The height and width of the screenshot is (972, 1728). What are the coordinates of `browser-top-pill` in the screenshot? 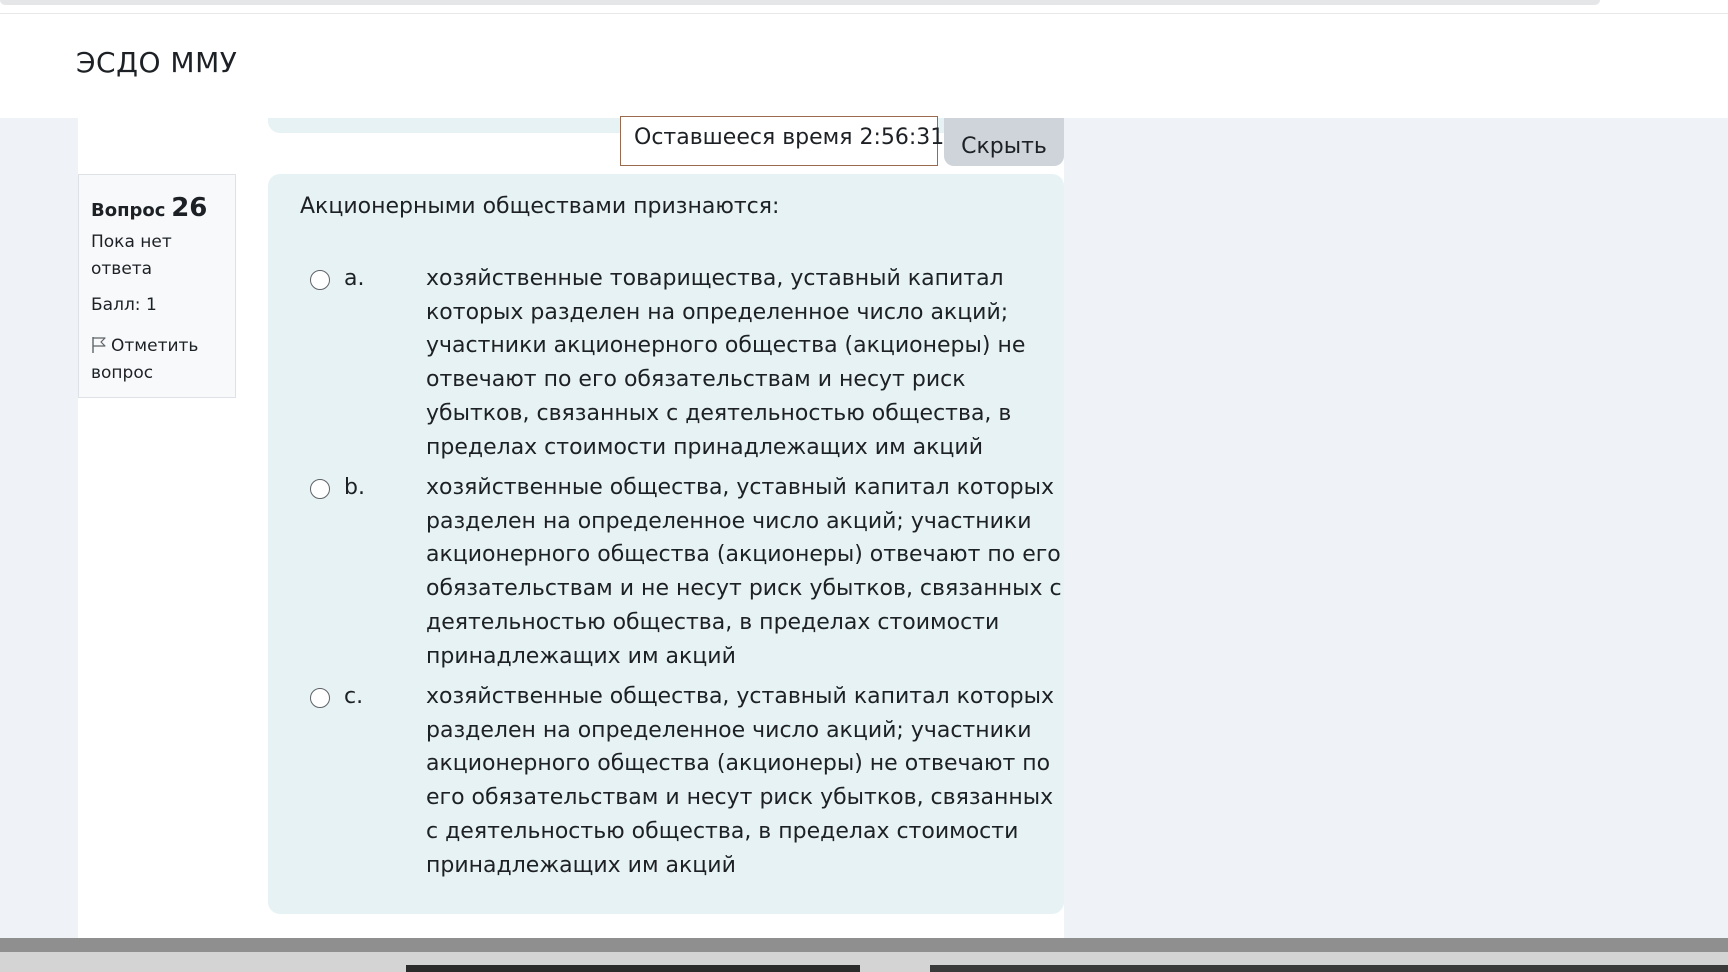 It's located at (800, 2).